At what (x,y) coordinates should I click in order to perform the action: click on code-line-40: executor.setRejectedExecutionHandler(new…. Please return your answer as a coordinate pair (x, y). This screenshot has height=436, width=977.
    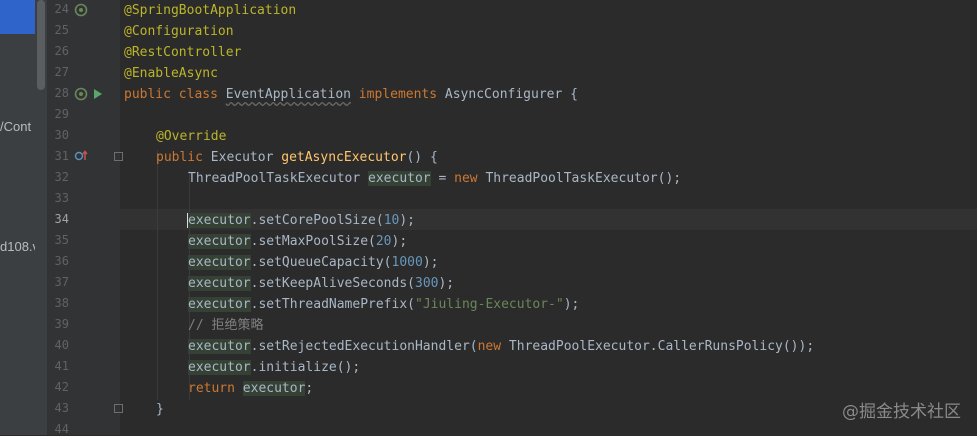
    Looking at the image, I should click on (501, 346).